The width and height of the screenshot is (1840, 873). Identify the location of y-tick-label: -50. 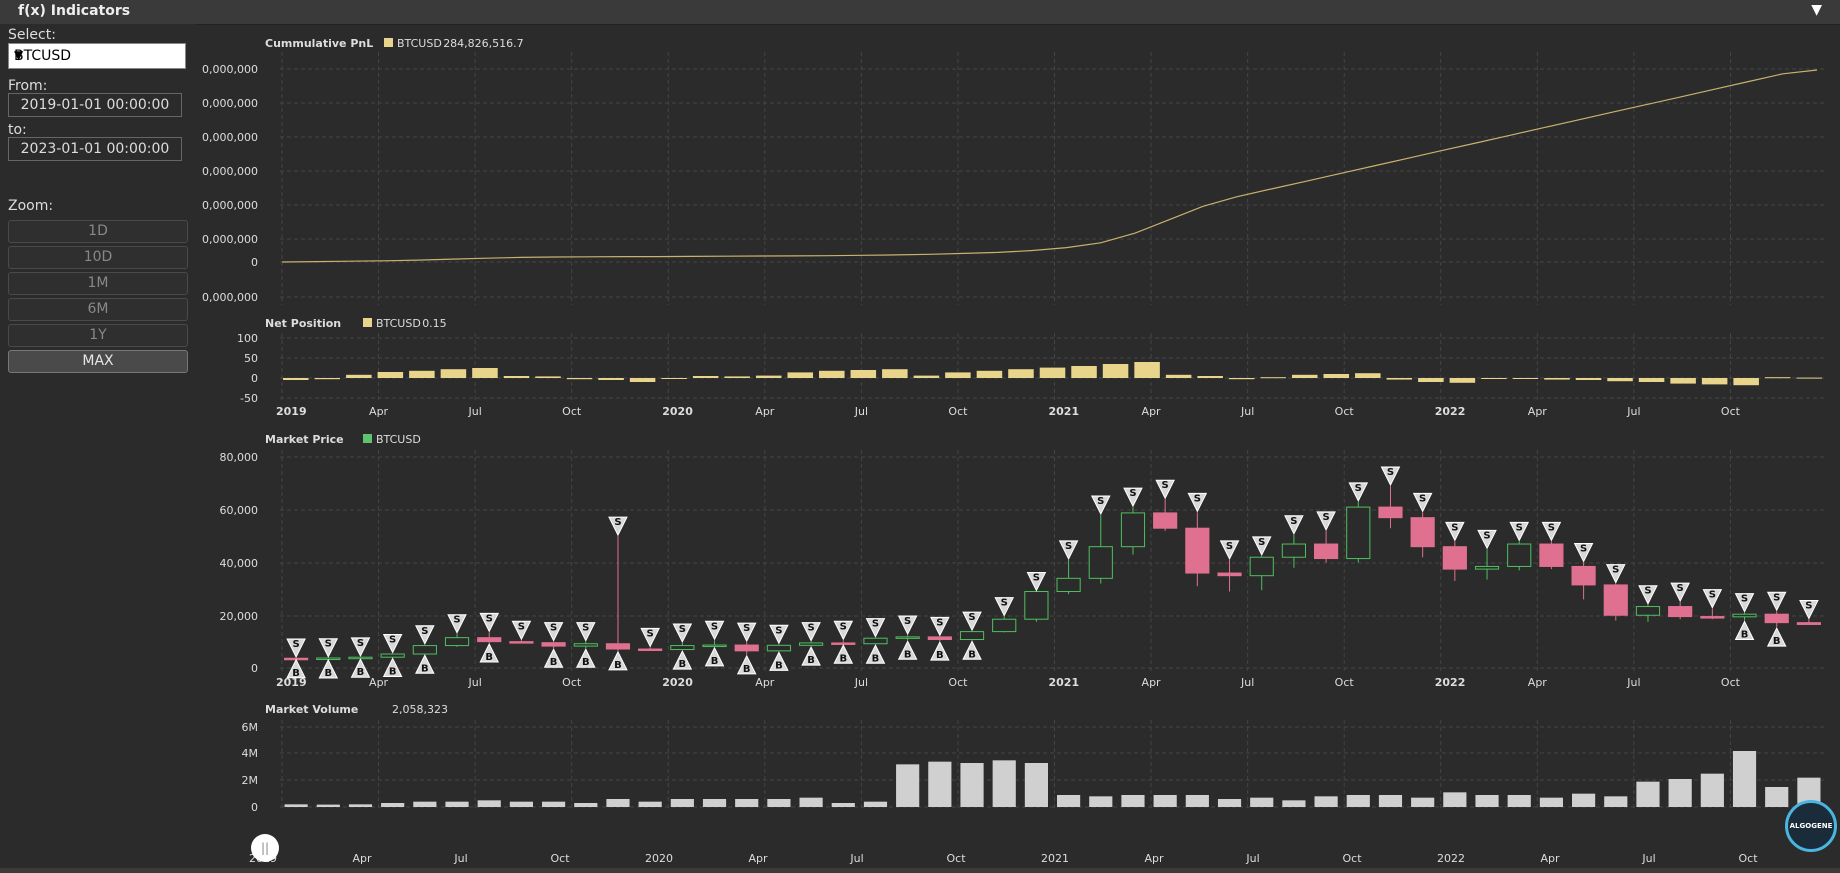
(249, 398).